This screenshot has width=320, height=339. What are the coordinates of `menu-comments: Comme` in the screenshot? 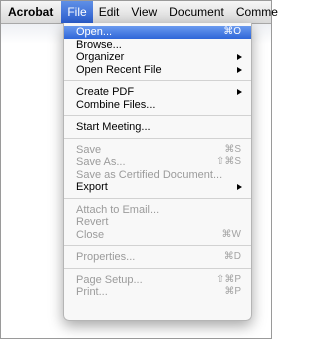 It's located at (257, 12).